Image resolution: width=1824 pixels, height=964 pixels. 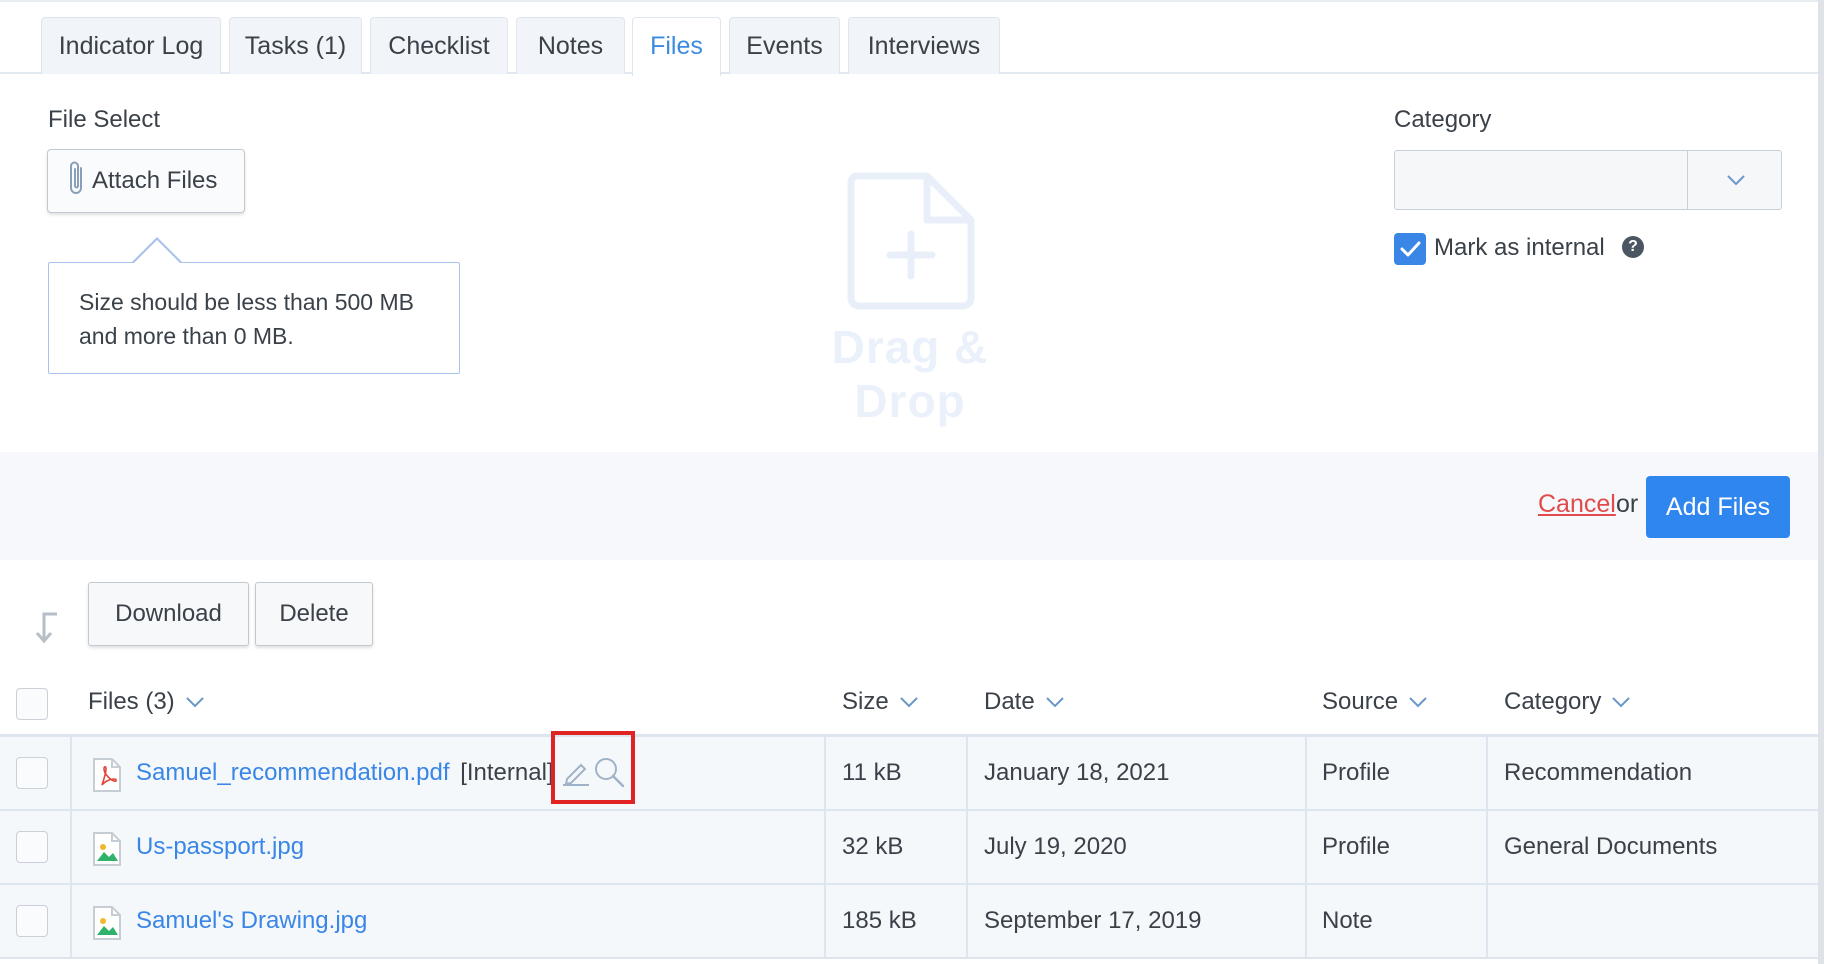 What do you see at coordinates (676, 46) in the screenshot?
I see `tab-files: Files` at bounding box center [676, 46].